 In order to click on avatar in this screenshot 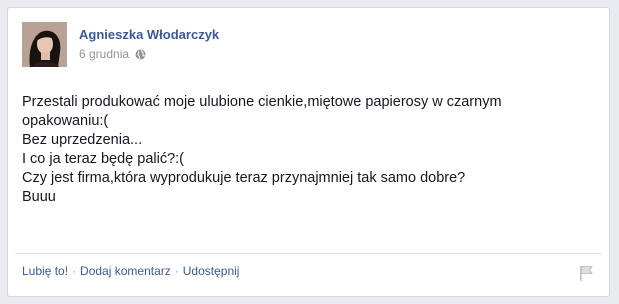, I will do `click(44, 44)`.